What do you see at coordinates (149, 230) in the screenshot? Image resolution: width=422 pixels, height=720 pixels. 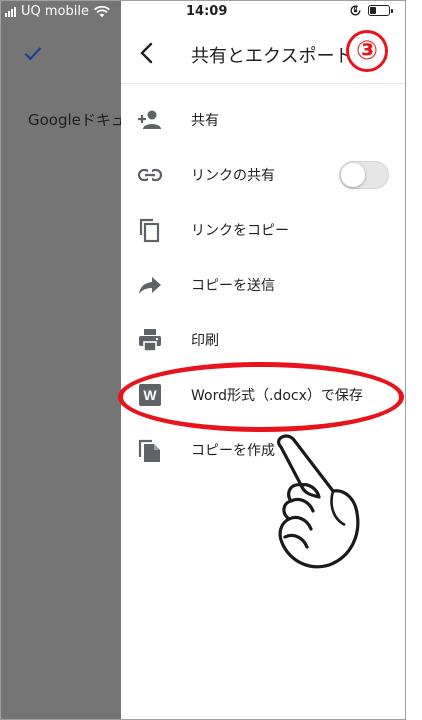 I see `copy-icon` at bounding box center [149, 230].